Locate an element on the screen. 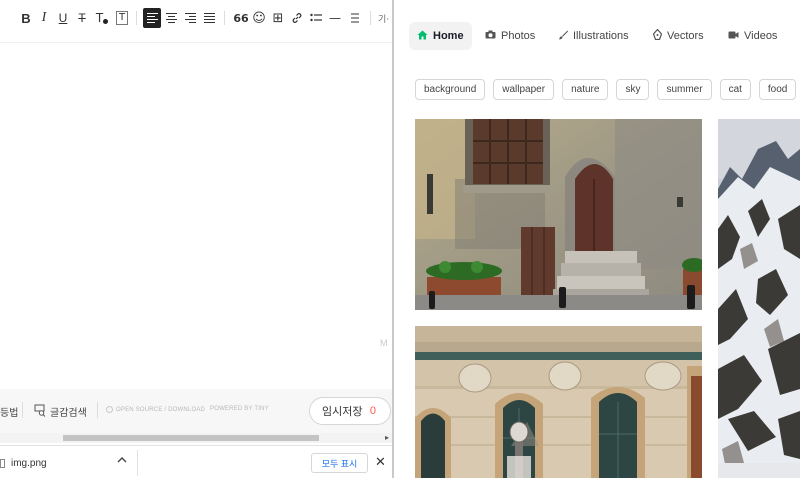 The width and height of the screenshot is (800, 478). nav-tab-videos: Videos is located at coordinates (752, 36).